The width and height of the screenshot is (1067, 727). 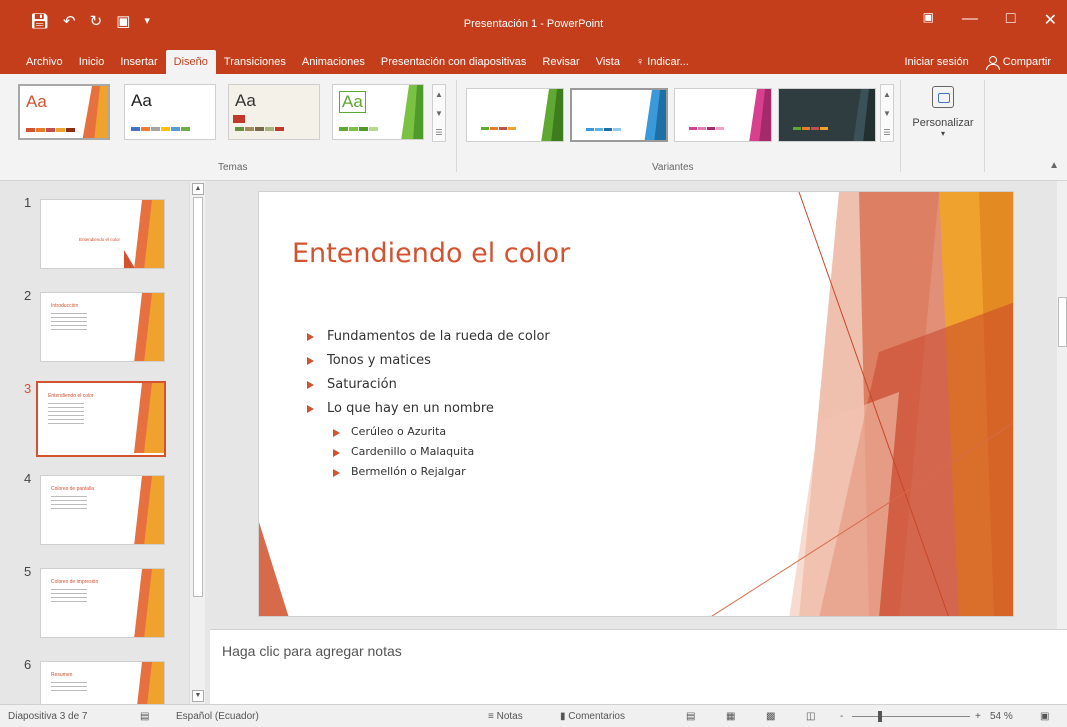 What do you see at coordinates (170, 112) in the screenshot?
I see `theme-office: Aa` at bounding box center [170, 112].